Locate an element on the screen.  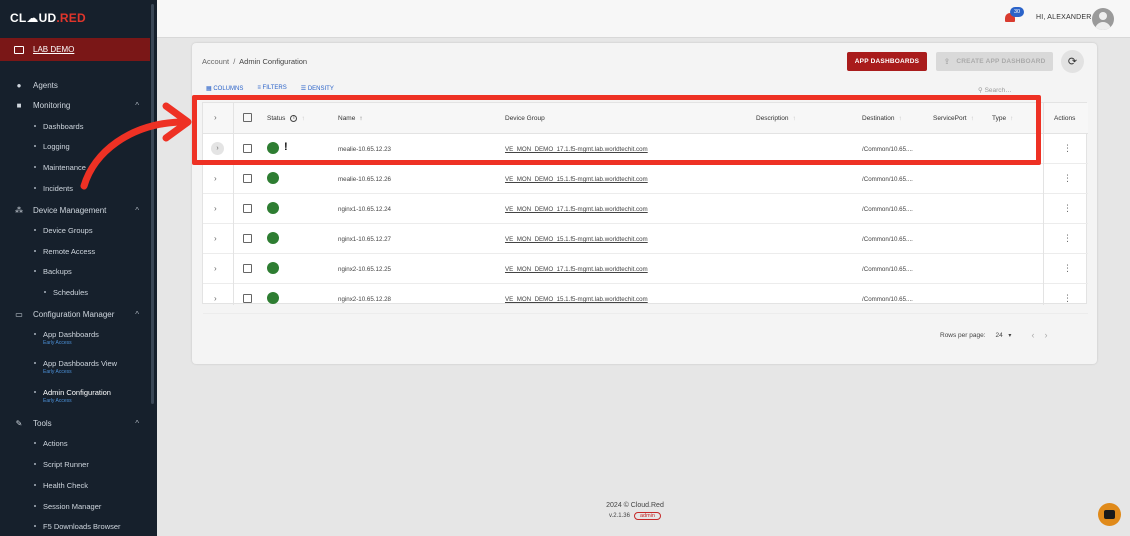
search-icon: ⚲ is located at coordinates (980, 90).